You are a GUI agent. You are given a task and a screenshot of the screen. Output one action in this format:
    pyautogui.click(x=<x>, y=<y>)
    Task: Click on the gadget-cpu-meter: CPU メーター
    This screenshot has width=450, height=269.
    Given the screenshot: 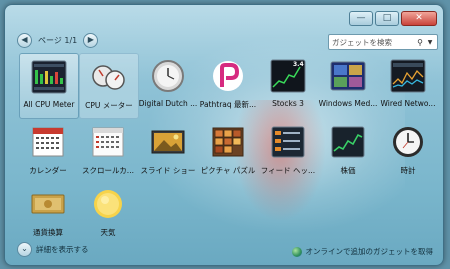 What is the action you would take?
    pyautogui.click(x=109, y=86)
    